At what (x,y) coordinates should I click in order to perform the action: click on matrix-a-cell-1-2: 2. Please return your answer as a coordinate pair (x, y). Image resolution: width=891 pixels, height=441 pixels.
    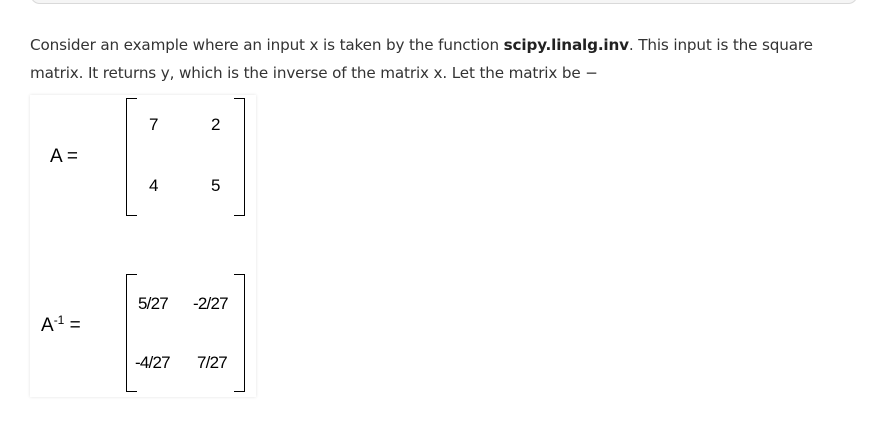
    Looking at the image, I should click on (215, 124).